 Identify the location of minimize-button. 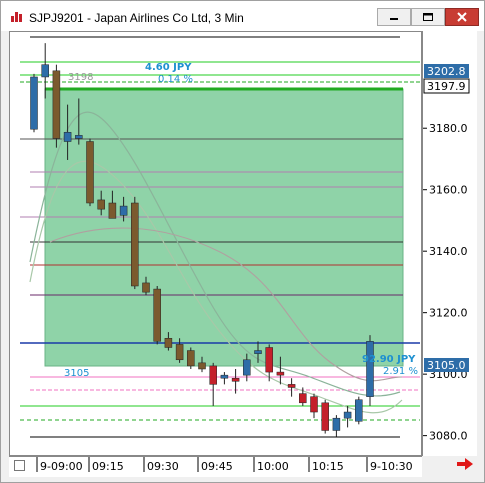
(394, 17).